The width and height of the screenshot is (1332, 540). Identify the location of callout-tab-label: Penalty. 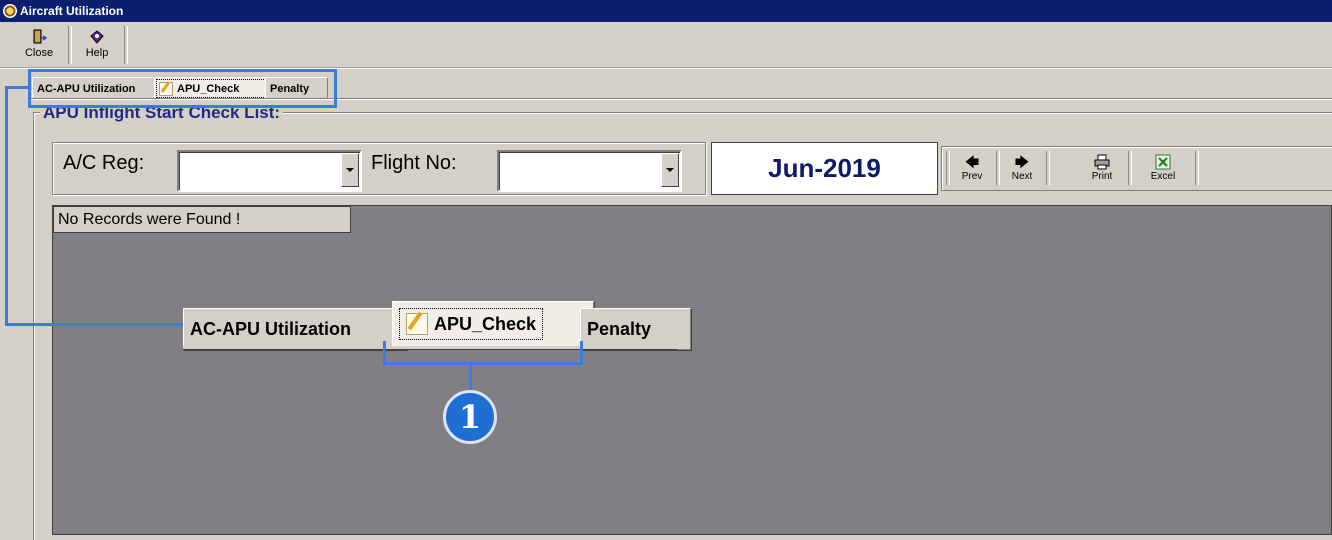
(619, 328).